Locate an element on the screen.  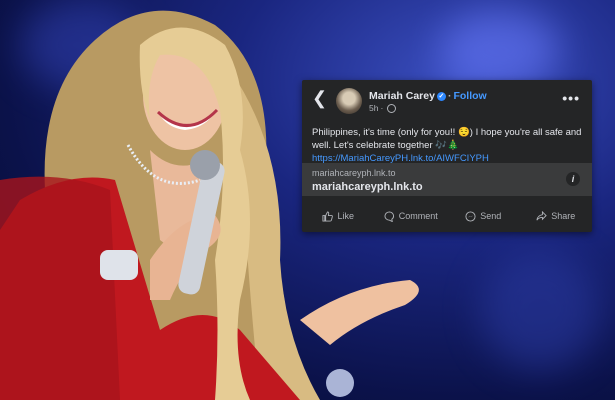
back-arrow-icon: ❮ is located at coordinates (319, 98).